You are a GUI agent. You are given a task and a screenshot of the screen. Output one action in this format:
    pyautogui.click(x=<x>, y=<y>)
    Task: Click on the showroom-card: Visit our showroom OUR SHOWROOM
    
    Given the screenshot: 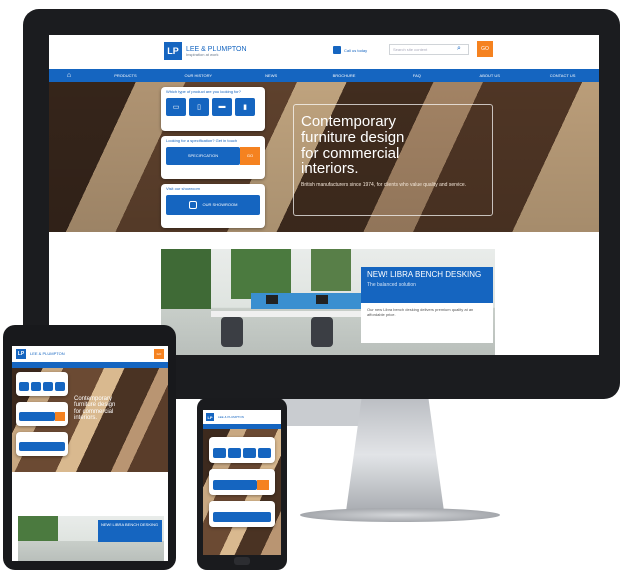 What is the action you would take?
    pyautogui.click(x=213, y=206)
    